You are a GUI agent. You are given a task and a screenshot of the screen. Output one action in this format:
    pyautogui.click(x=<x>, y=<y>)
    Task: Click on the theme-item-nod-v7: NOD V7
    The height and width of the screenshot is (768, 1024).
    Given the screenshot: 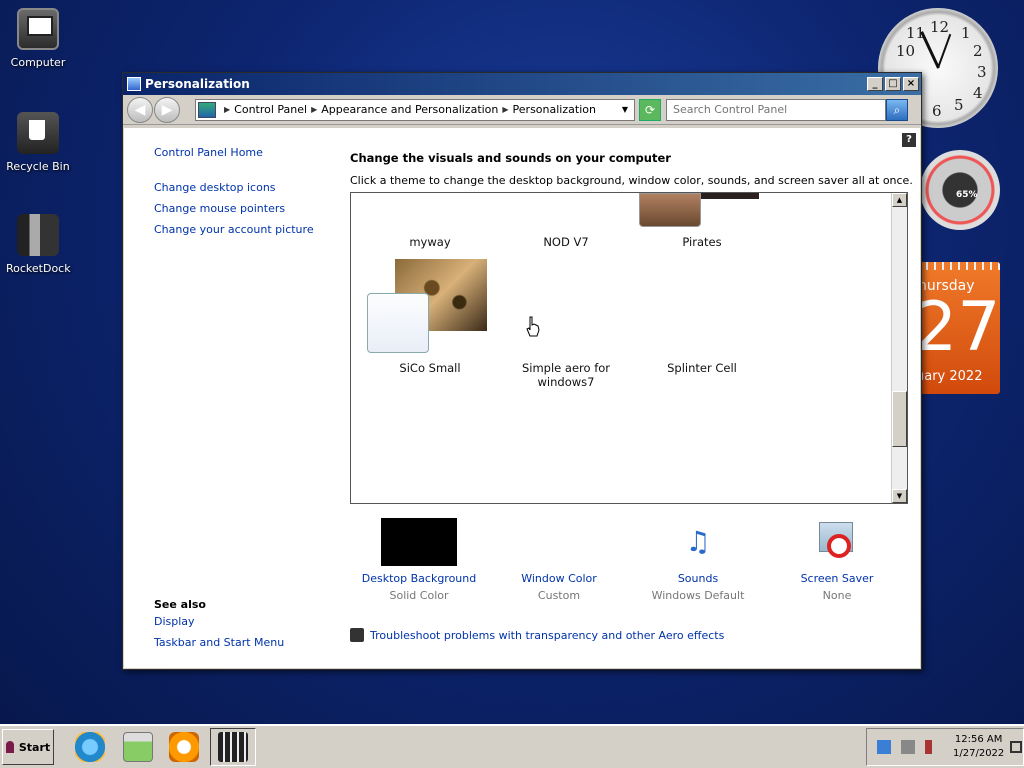 What is the action you would take?
    pyautogui.click(x=566, y=242)
    